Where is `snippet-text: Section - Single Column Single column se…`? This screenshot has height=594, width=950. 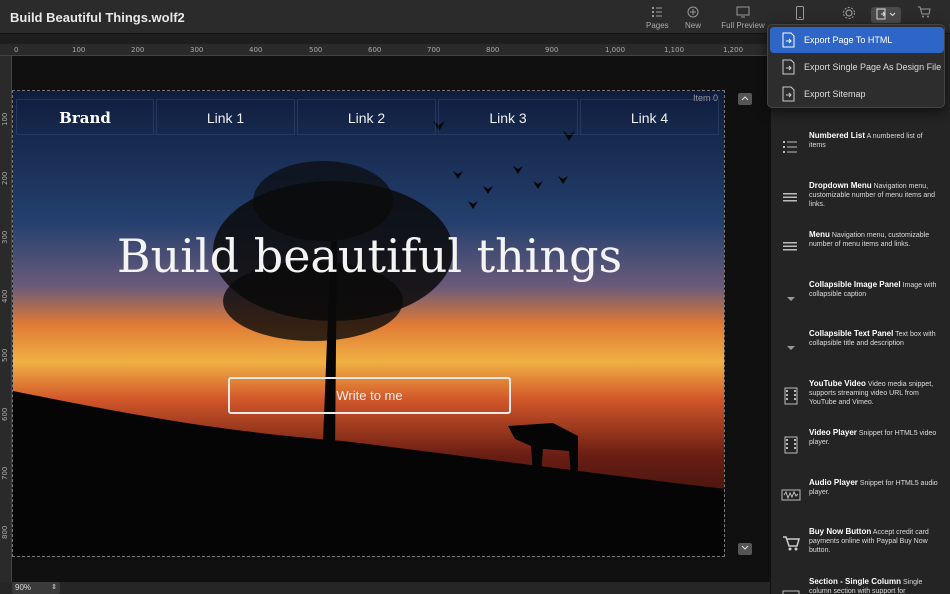 snippet-text: Section - Single Column Single column se… is located at coordinates (875, 585).